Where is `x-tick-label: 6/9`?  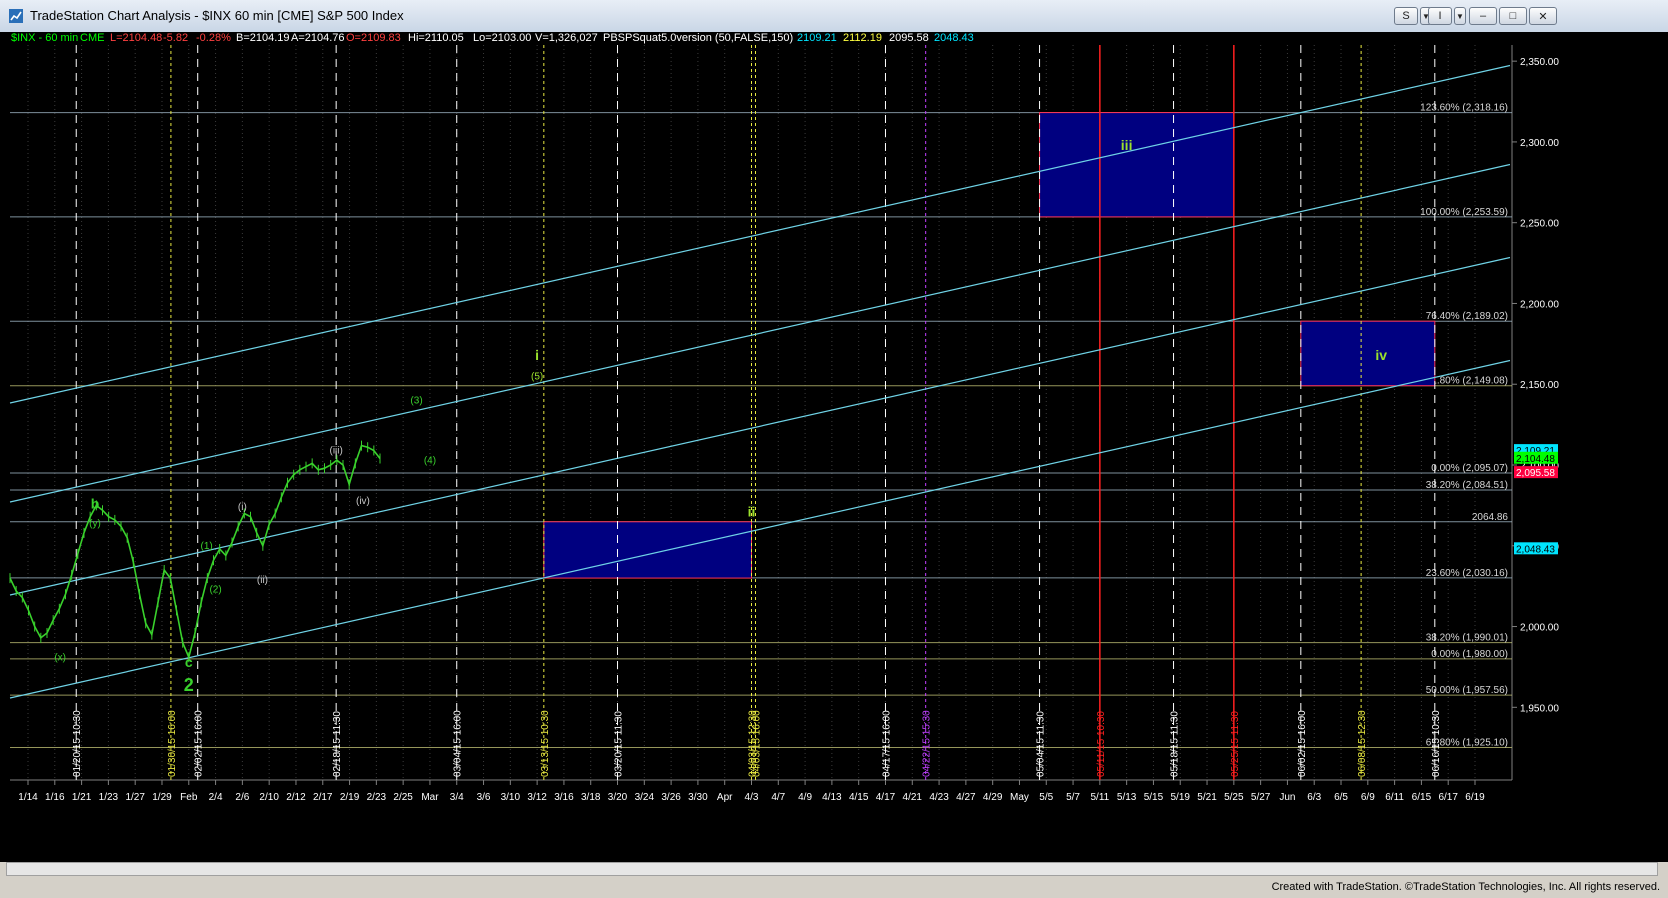 x-tick-label: 6/9 is located at coordinates (1368, 797).